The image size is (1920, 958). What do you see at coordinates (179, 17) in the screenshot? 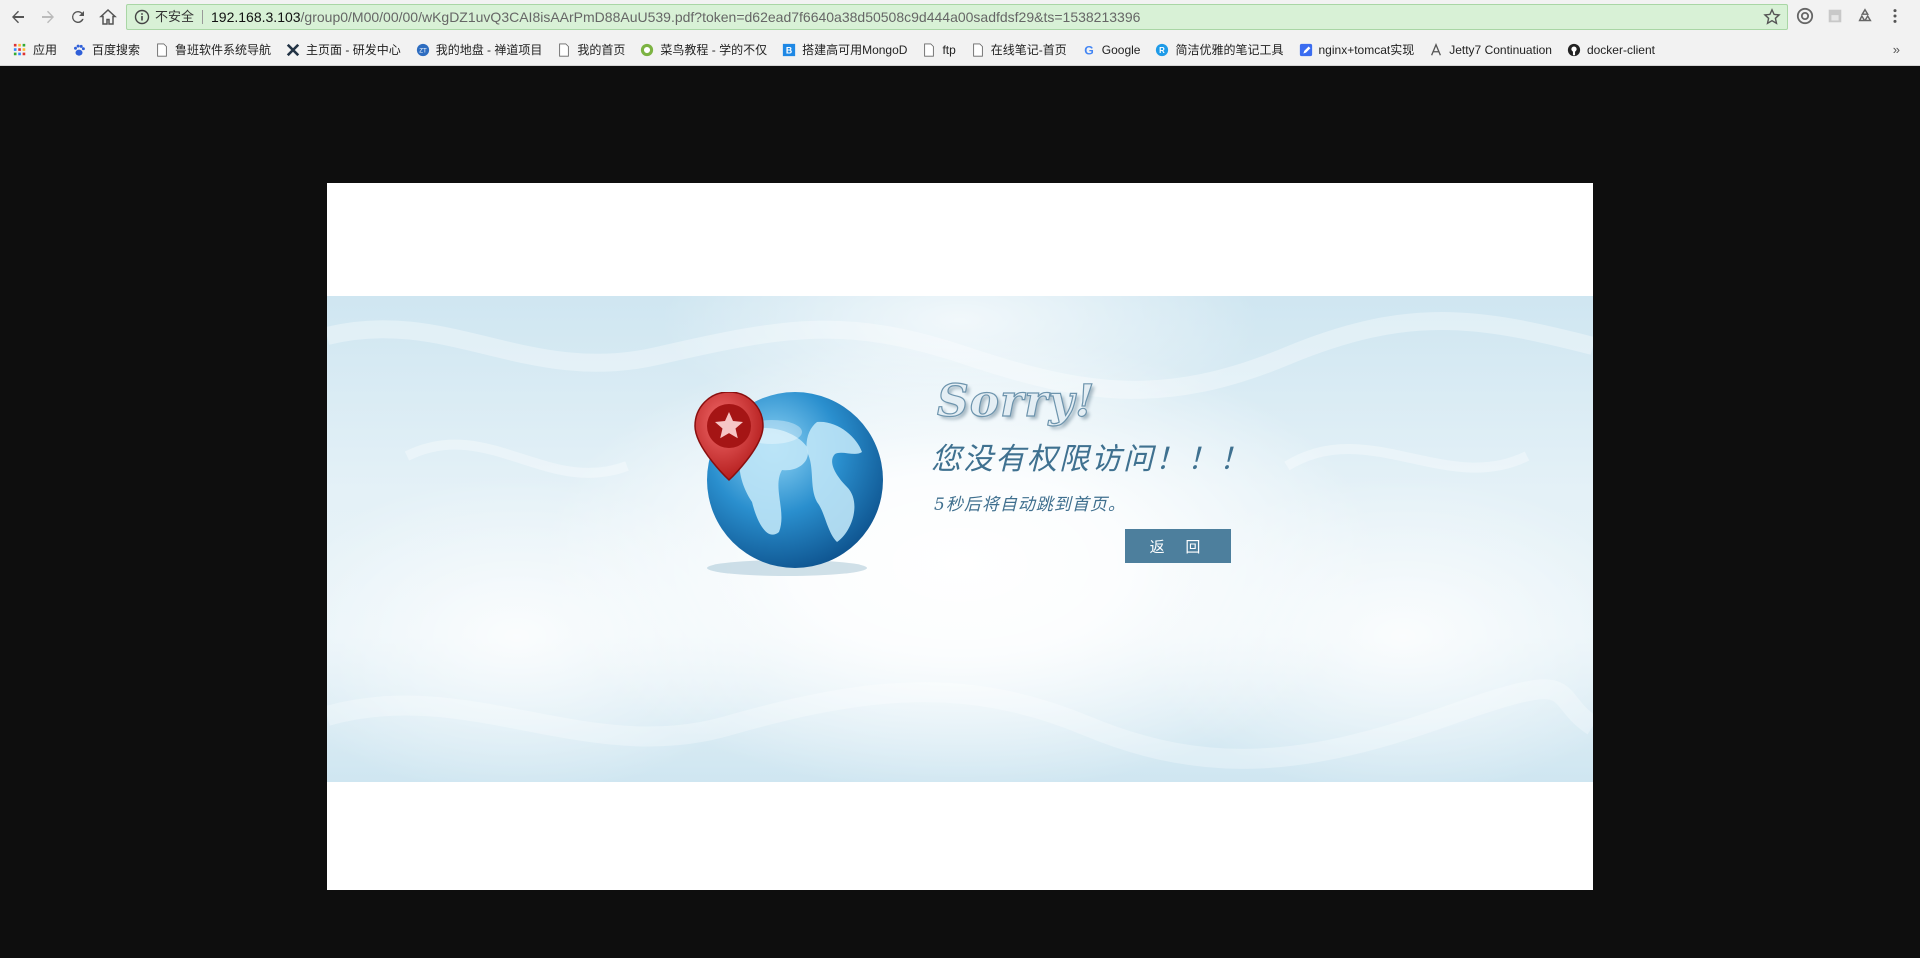
I see `security-label: 不安全` at bounding box center [179, 17].